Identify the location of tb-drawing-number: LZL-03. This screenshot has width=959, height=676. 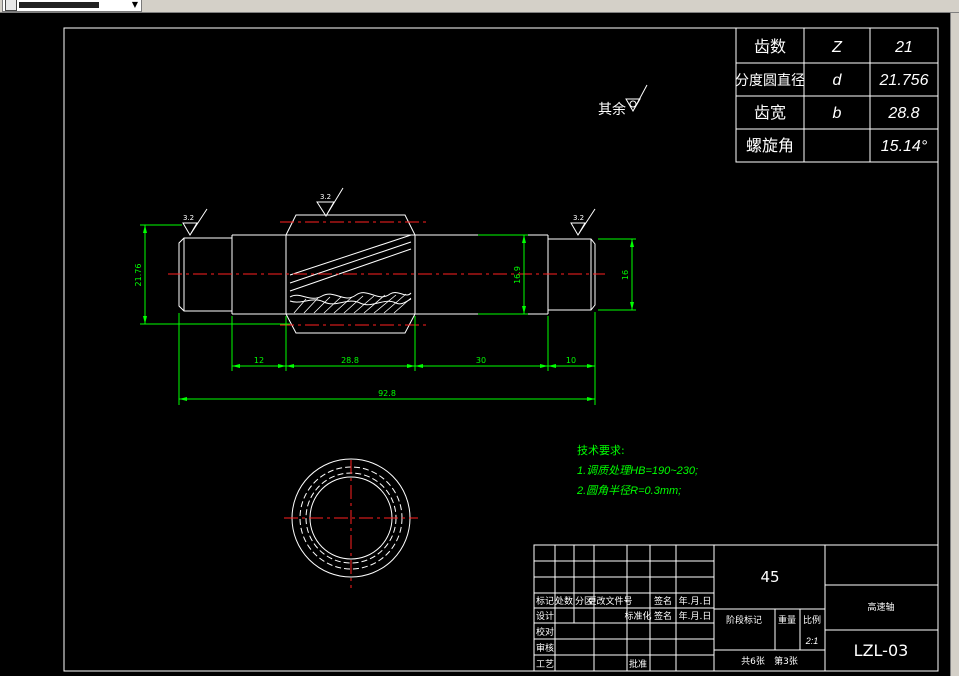
(881, 650).